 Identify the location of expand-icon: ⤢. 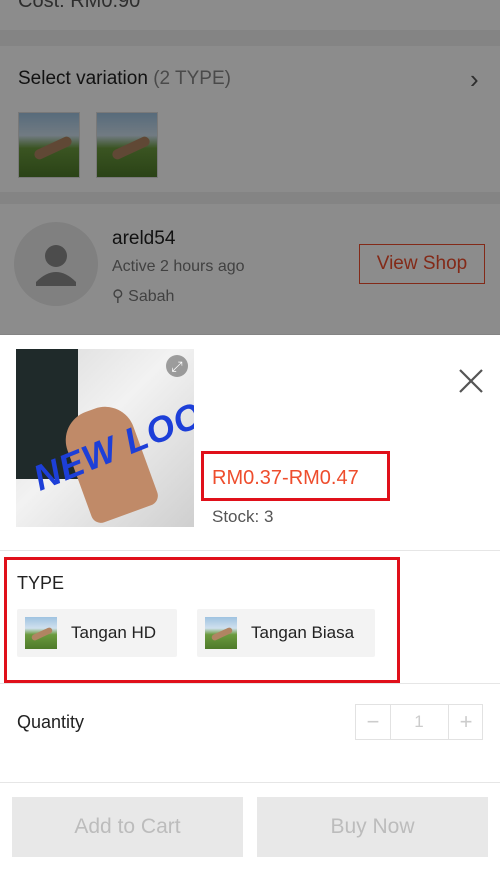
(177, 366).